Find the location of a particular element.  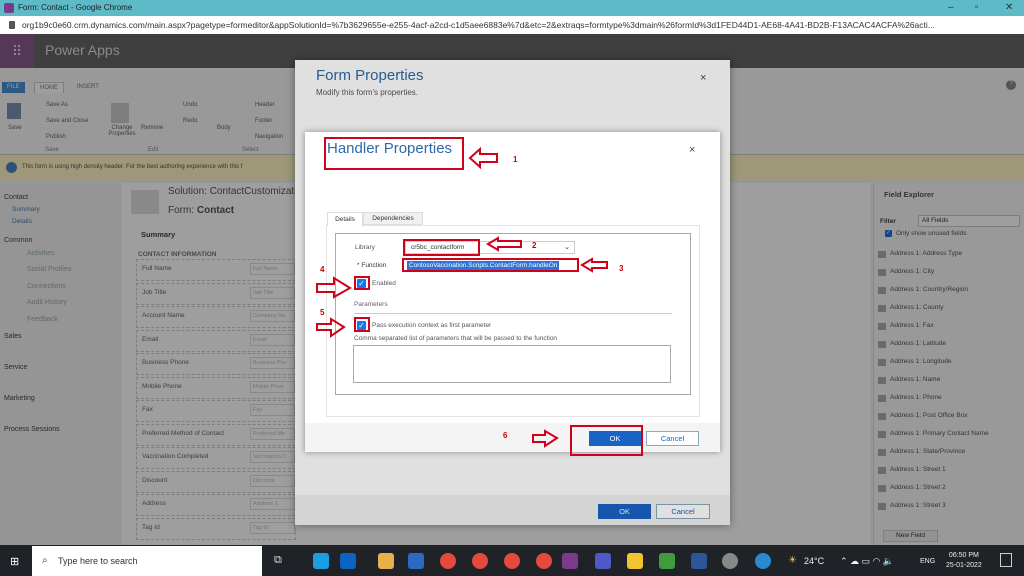

annotation-1: 1 is located at coordinates (515, 159).